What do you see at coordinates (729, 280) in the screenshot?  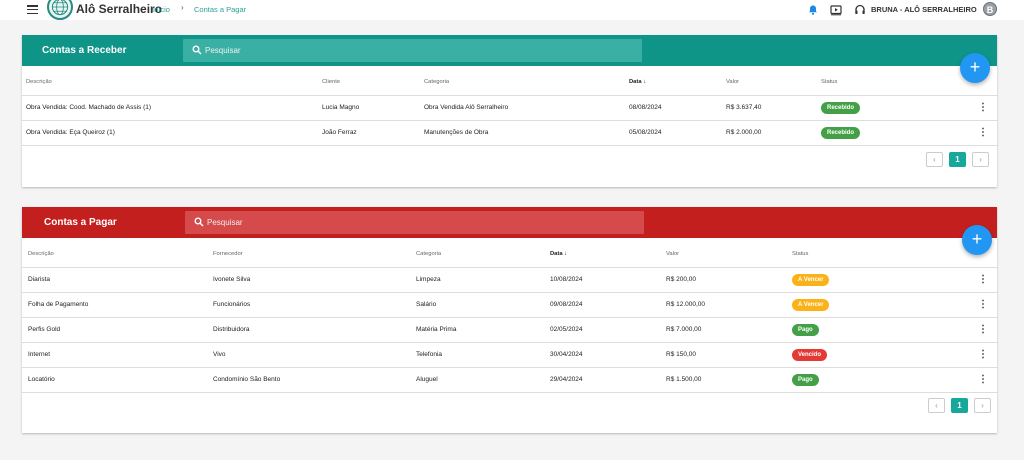 I see `cell-valor: R$ 200,00` at bounding box center [729, 280].